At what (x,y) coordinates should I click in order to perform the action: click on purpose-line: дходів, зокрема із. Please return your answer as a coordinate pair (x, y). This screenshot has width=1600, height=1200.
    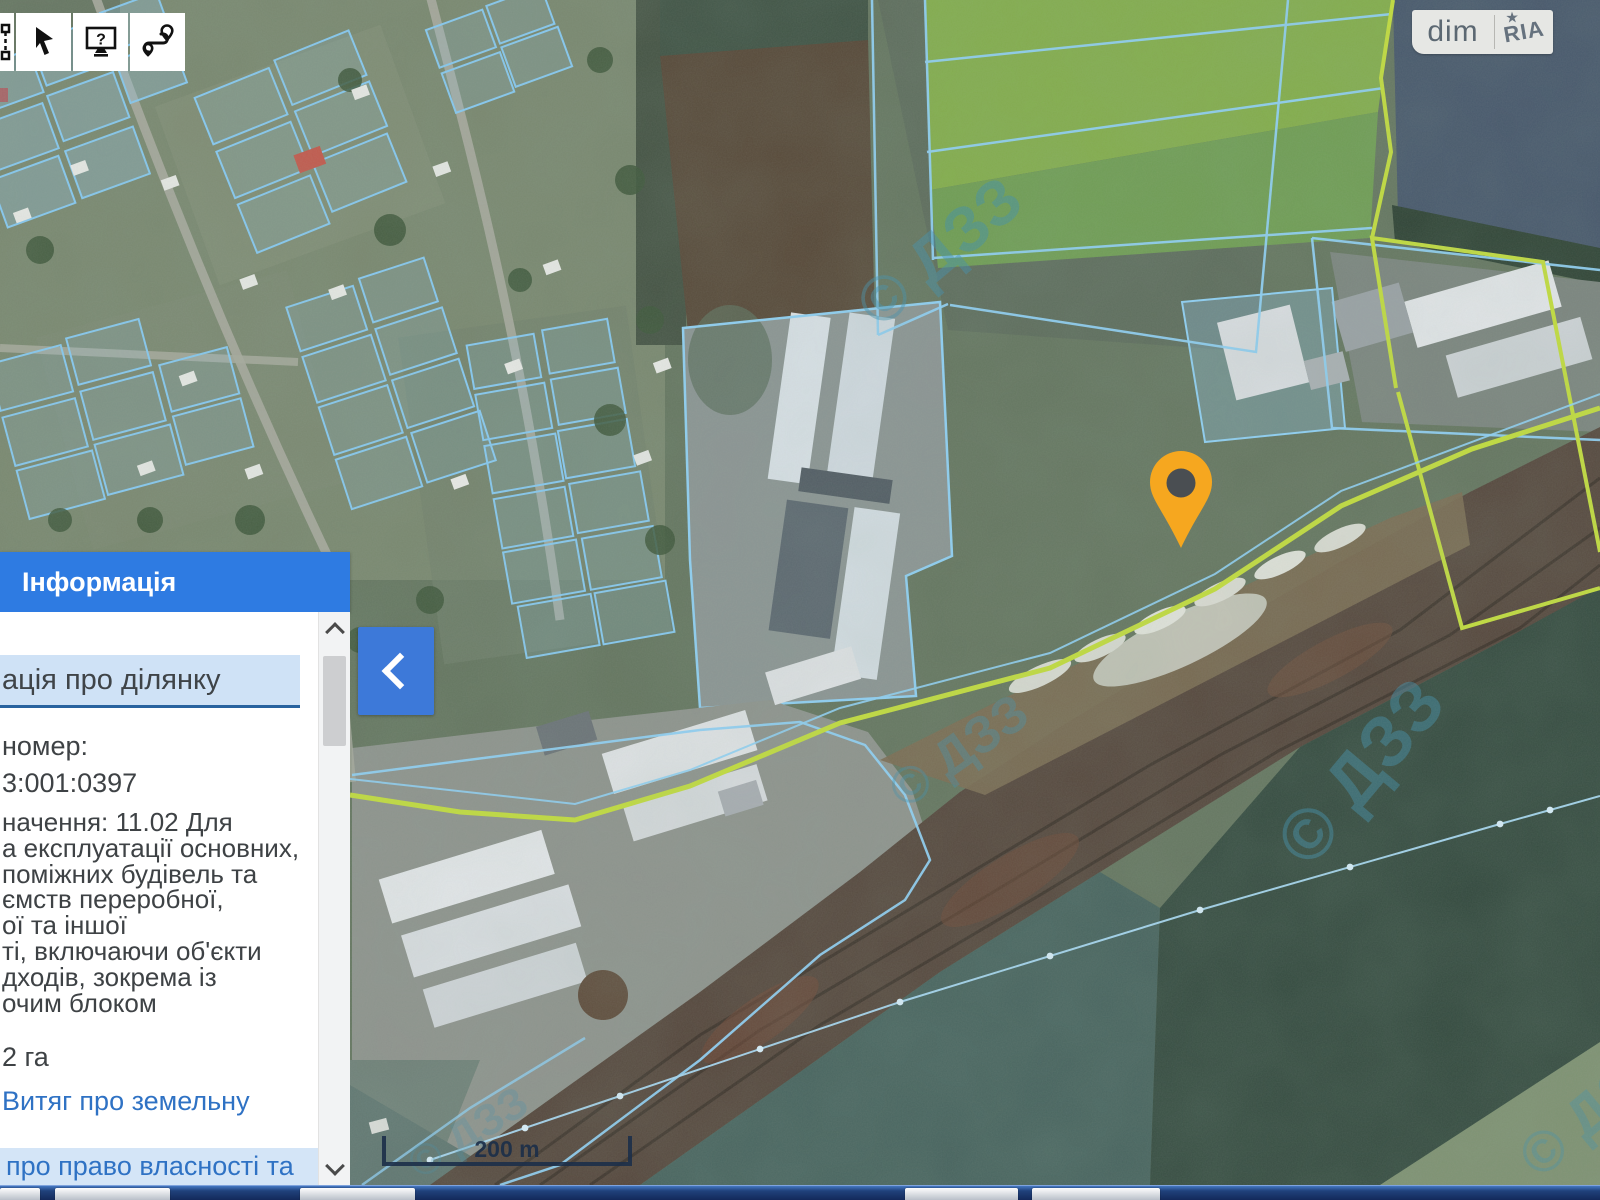
    Looking at the image, I should click on (109, 976).